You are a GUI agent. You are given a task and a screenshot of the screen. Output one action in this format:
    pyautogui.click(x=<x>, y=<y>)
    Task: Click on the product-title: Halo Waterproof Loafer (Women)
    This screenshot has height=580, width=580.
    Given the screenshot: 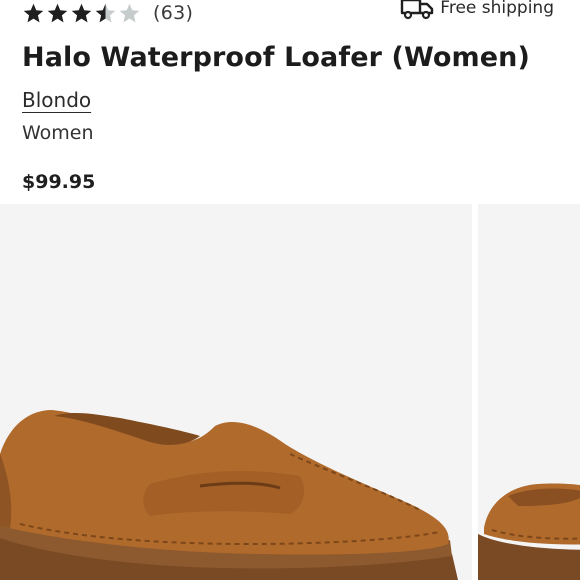 What is the action you would take?
    pyautogui.click(x=276, y=57)
    